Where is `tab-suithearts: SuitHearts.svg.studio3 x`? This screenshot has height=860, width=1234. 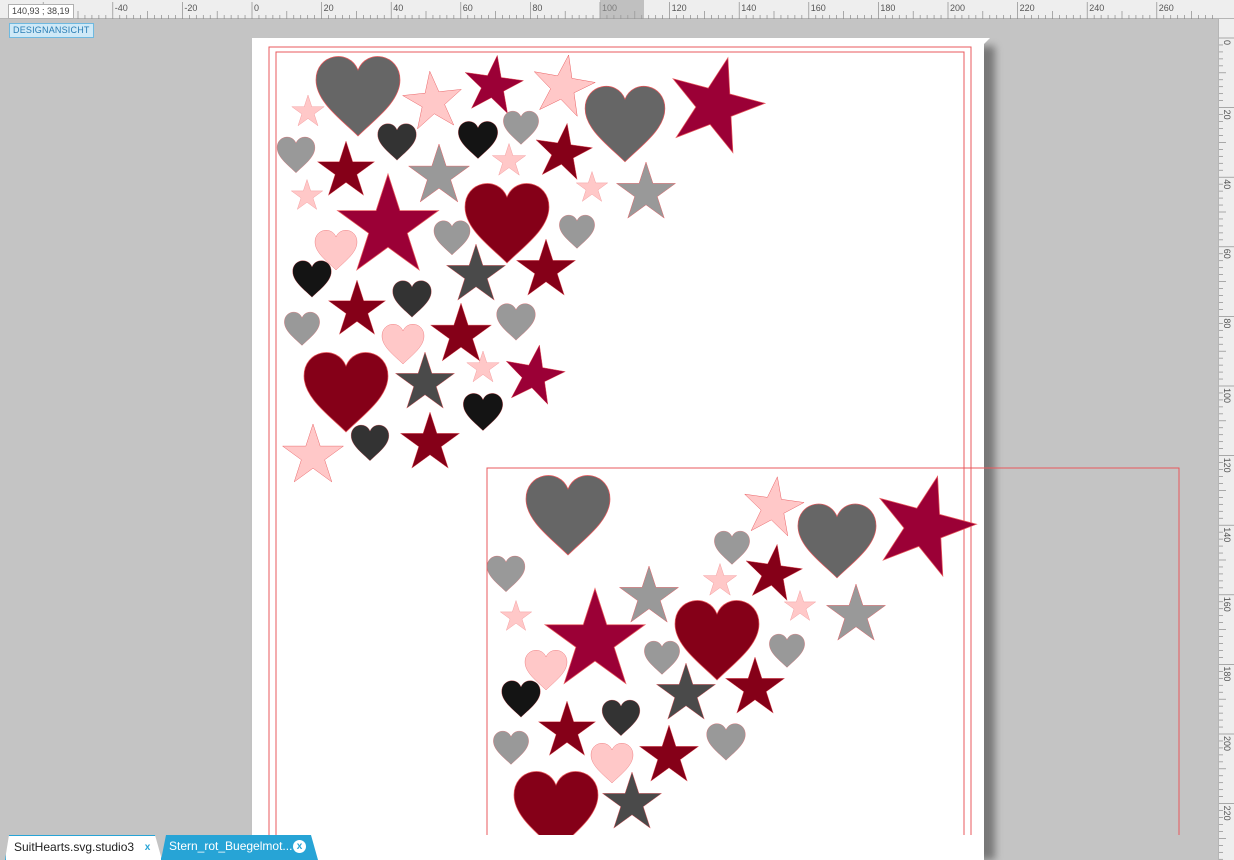
tab-suithearts: SuitHearts.svg.studio3 x is located at coordinates (83, 847).